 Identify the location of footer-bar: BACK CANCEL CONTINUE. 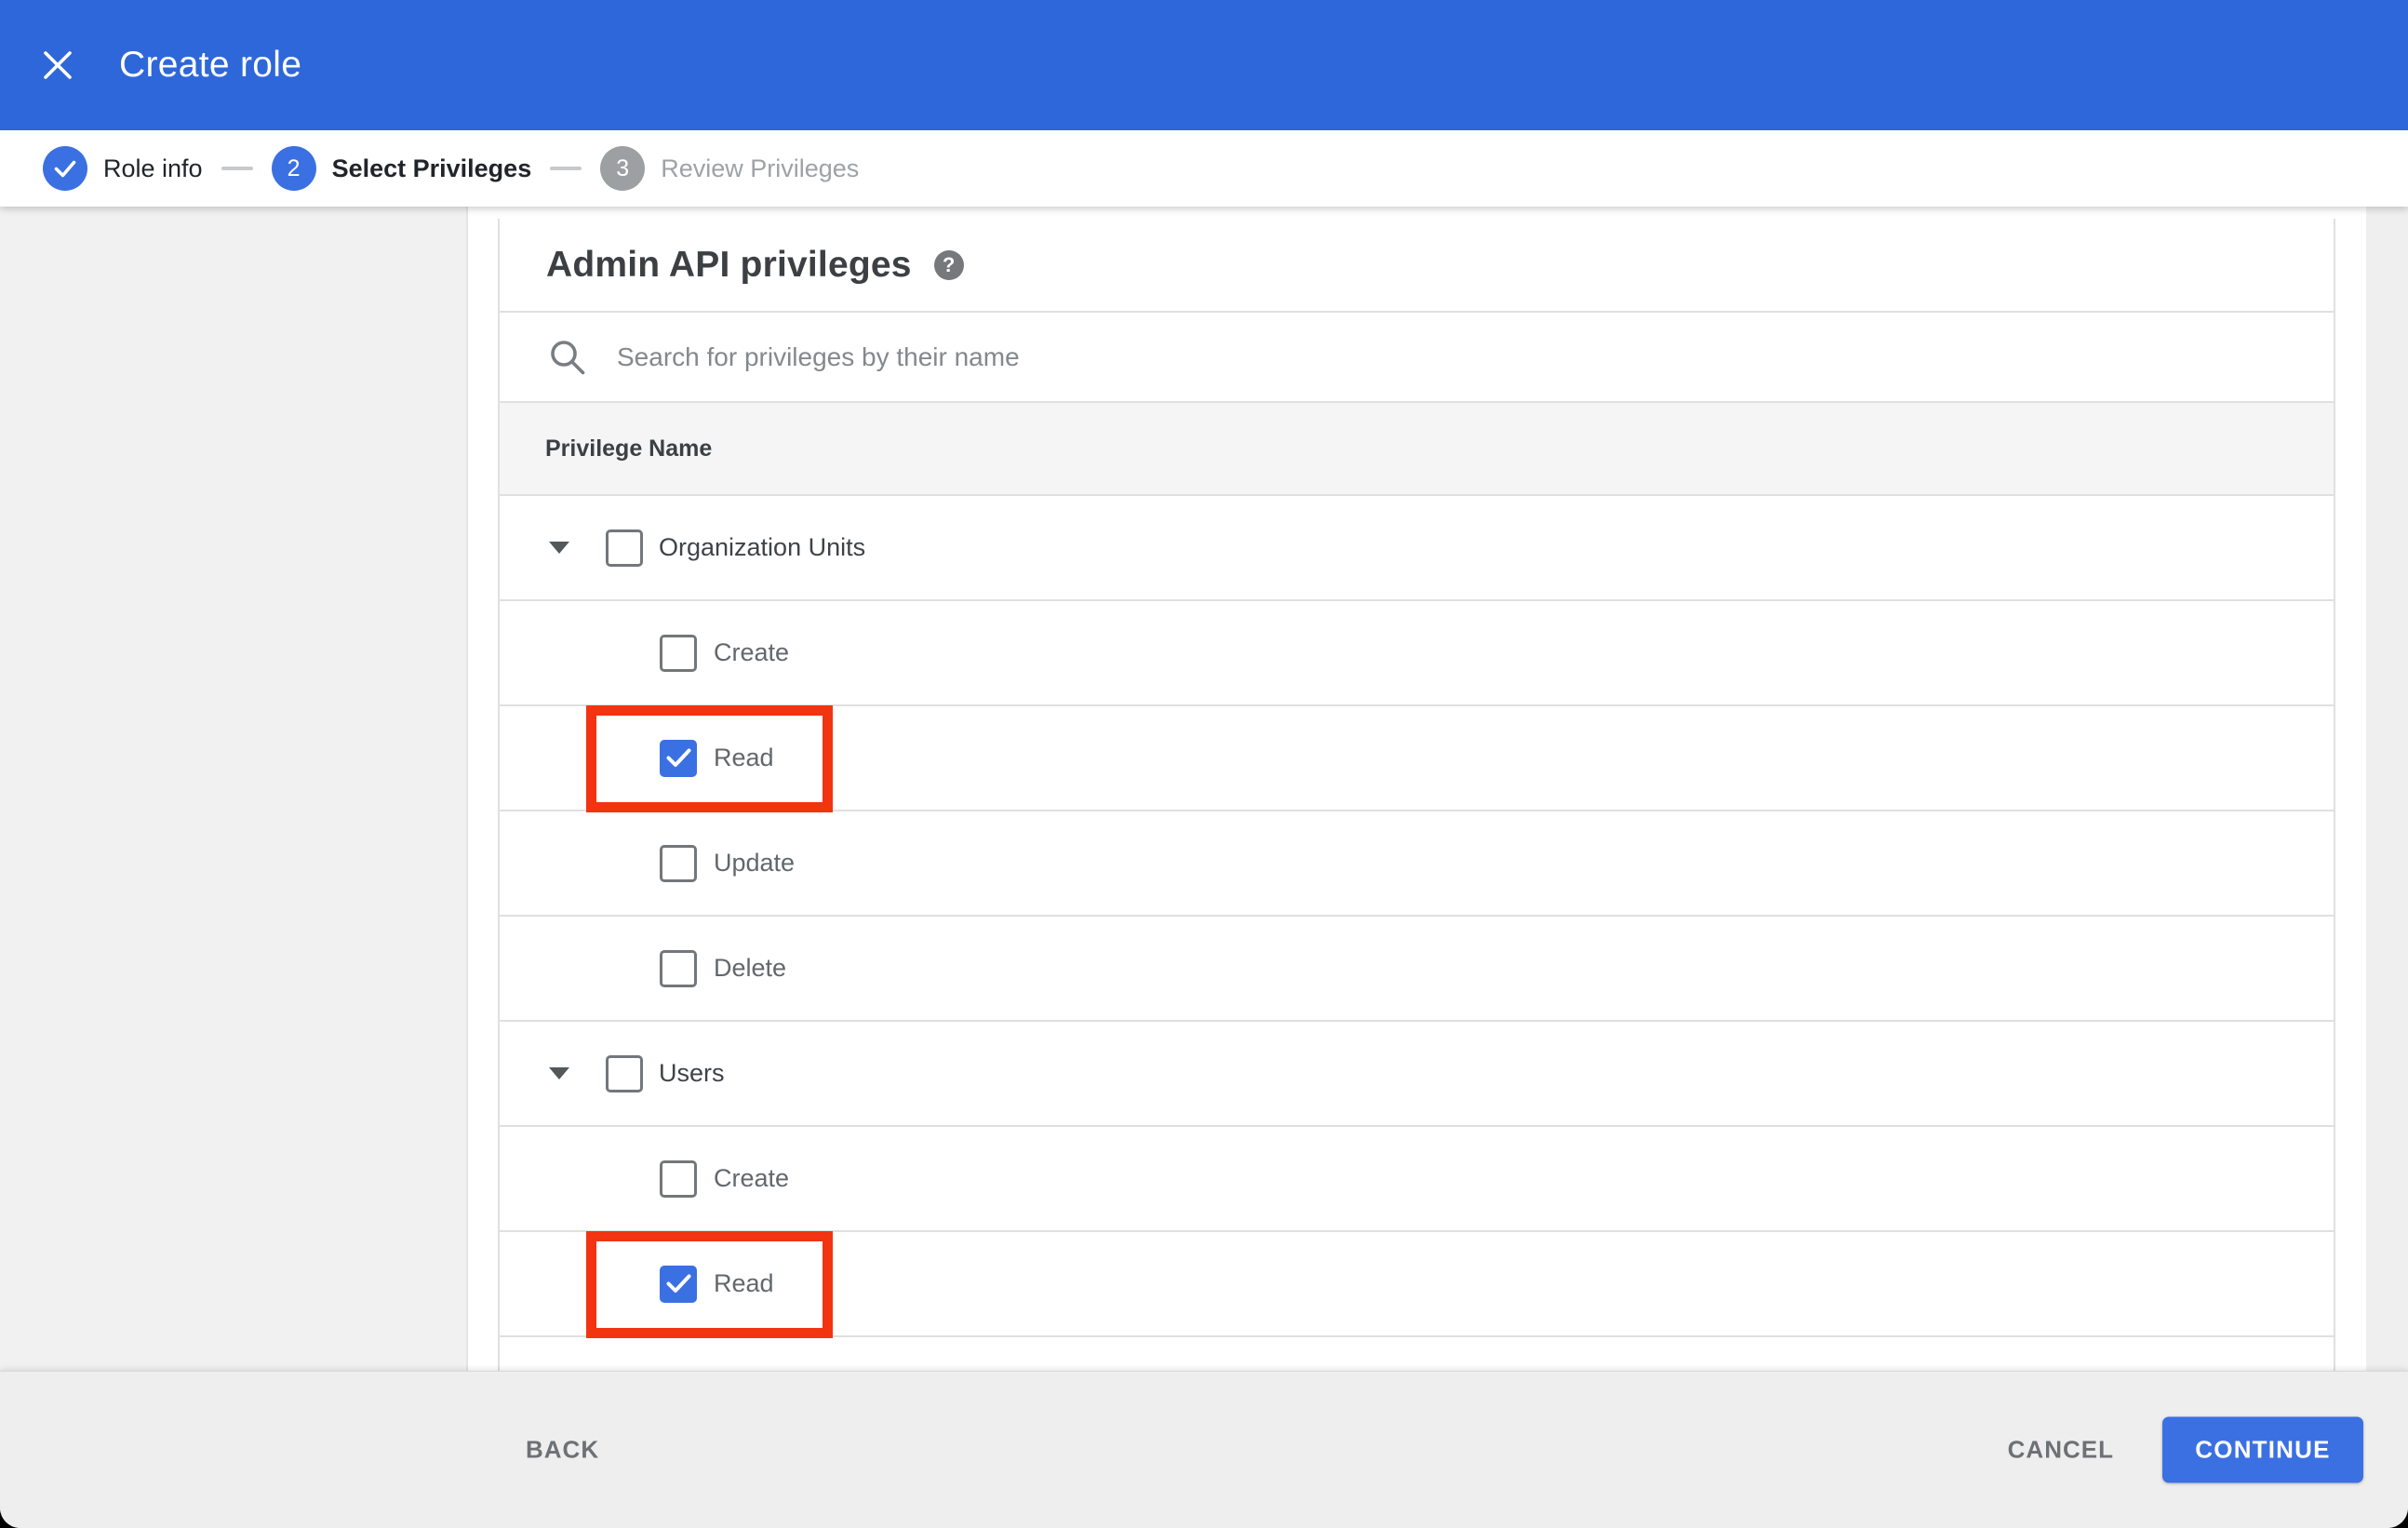
(1204, 1449).